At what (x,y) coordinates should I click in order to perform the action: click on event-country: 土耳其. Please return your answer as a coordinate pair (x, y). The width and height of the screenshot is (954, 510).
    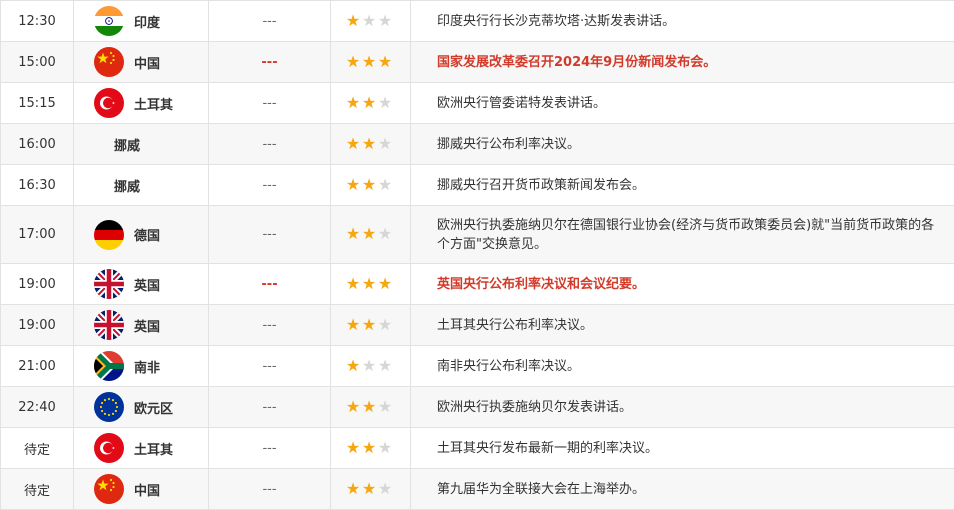
    Looking at the image, I should click on (141, 103).